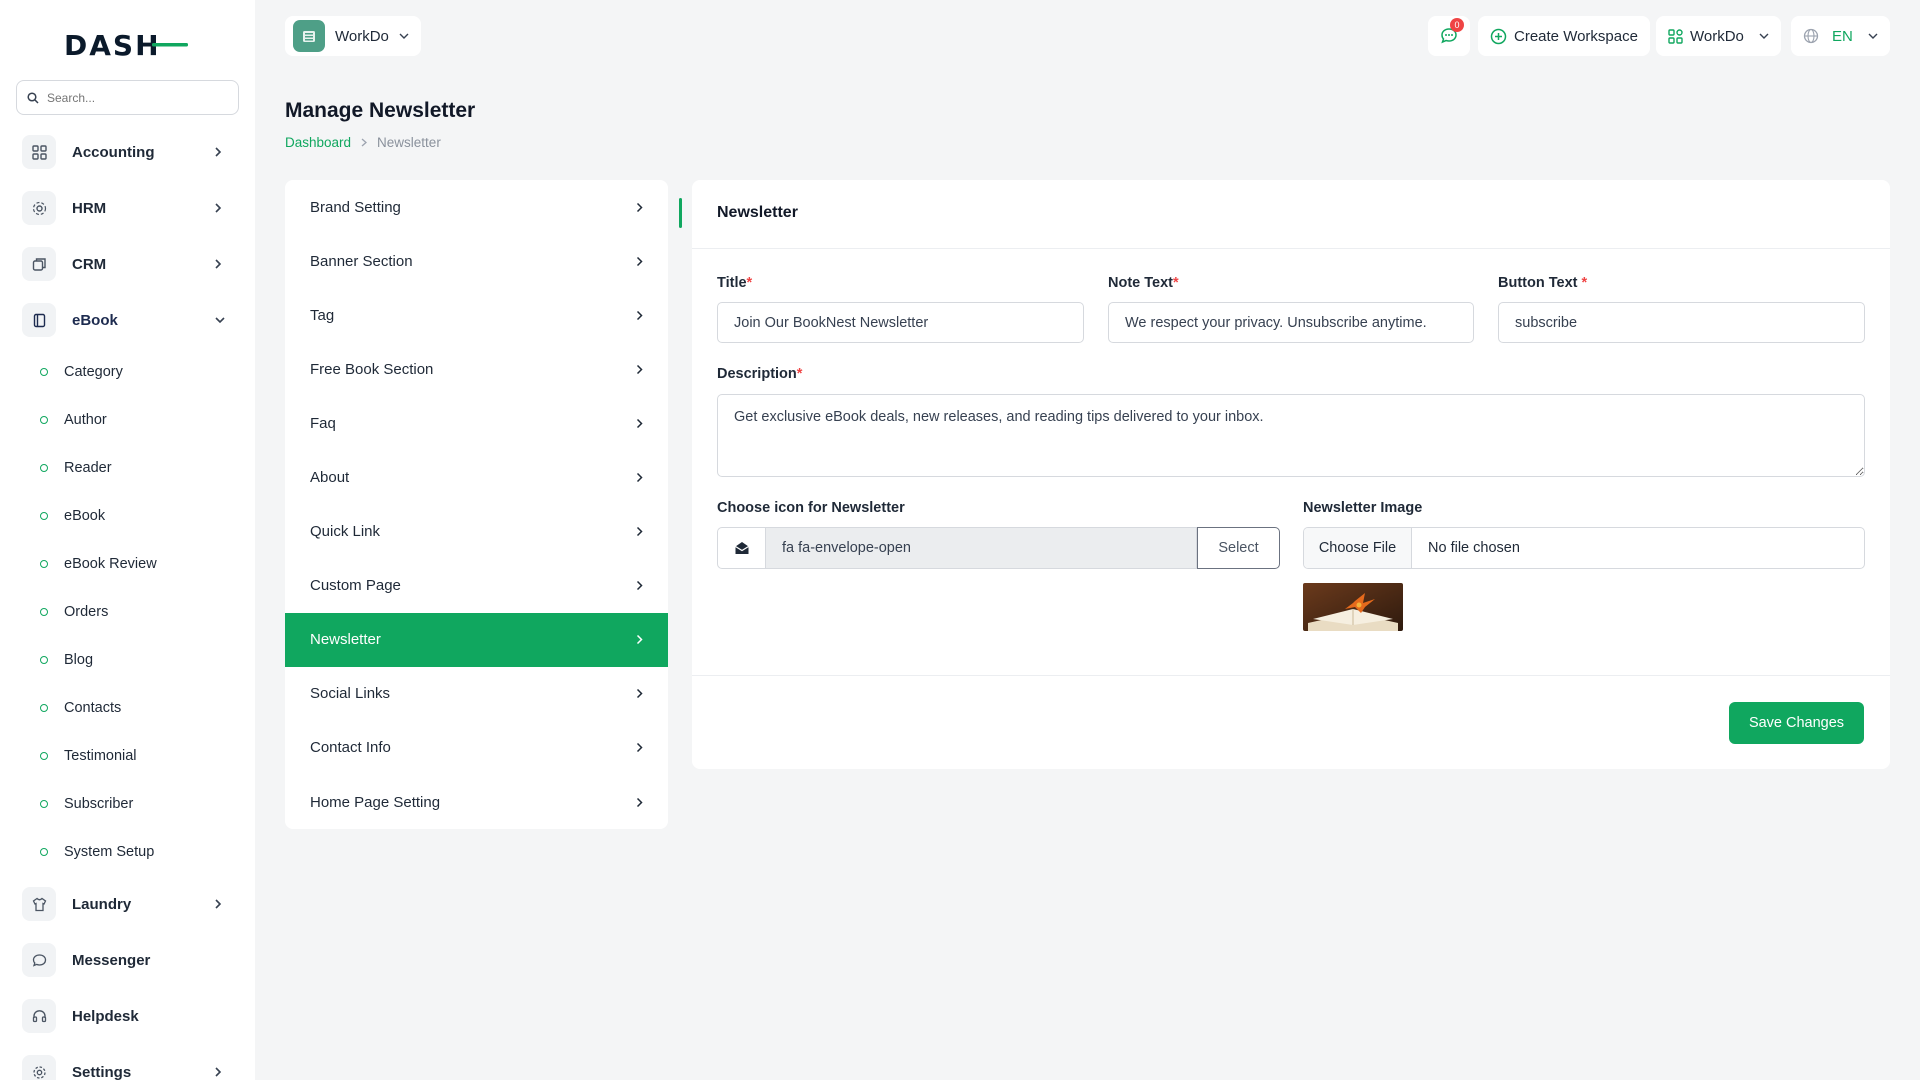 The image size is (1920, 1080). I want to click on grid-icon, so click(39, 152).